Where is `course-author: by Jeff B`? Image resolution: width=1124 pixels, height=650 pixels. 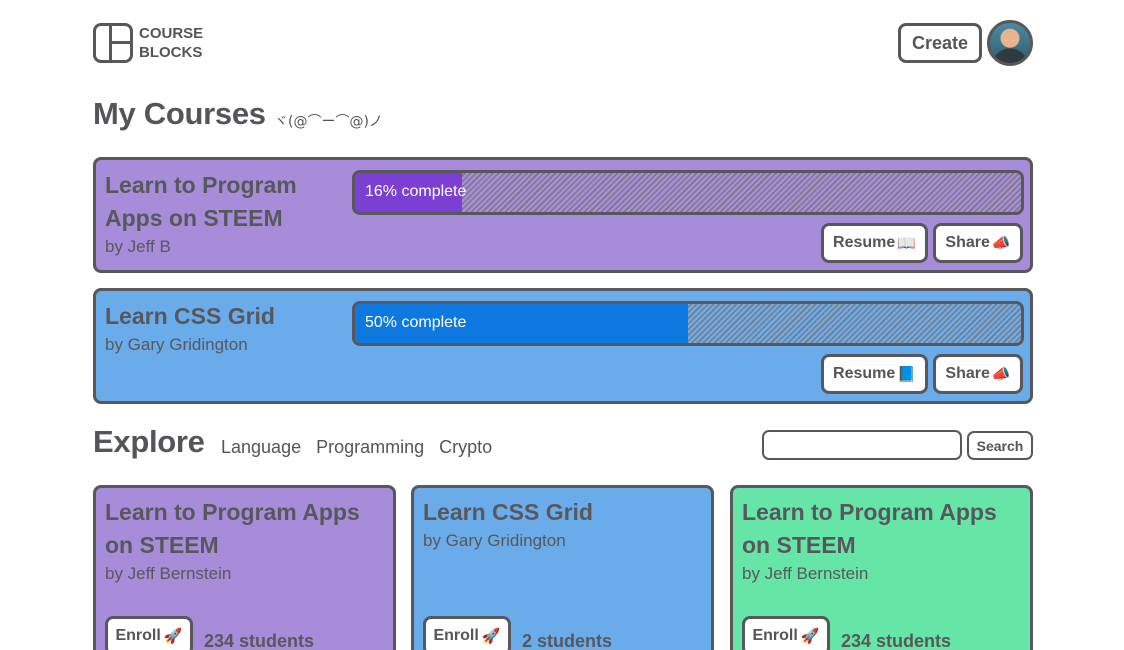
course-author: by Jeff B is located at coordinates (138, 246).